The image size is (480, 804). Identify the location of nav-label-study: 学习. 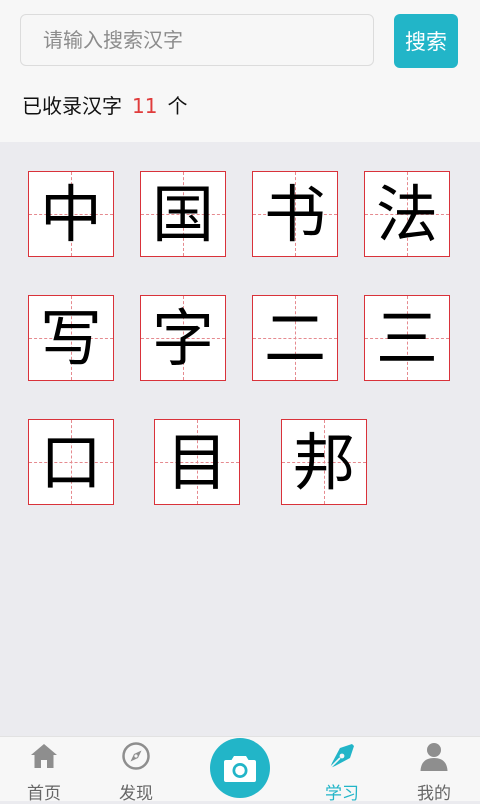
(342, 794).